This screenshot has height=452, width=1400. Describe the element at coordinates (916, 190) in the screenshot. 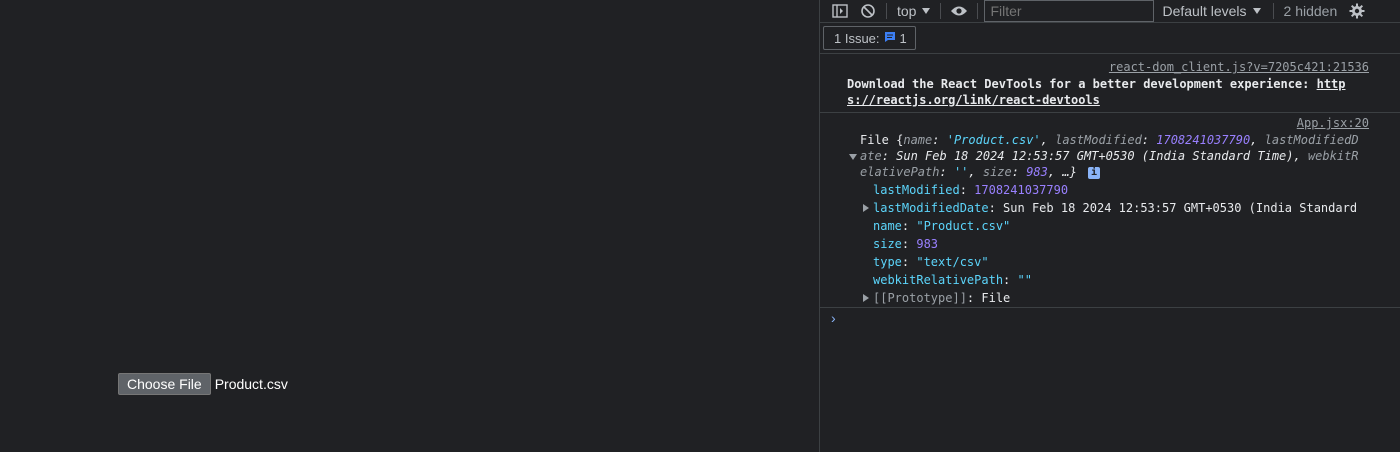

I see `property-key: lastModified` at that location.